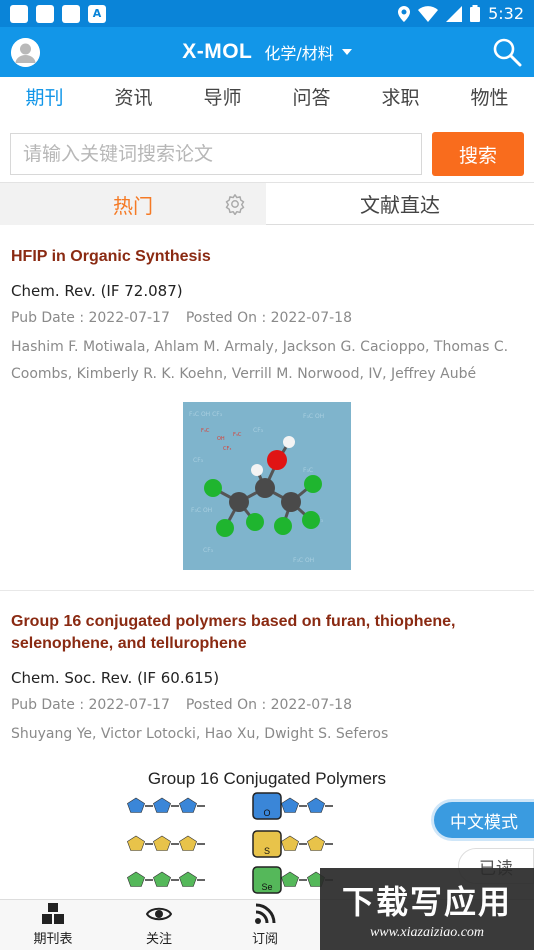  What do you see at coordinates (507, 52) in the screenshot?
I see `search-icon` at bounding box center [507, 52].